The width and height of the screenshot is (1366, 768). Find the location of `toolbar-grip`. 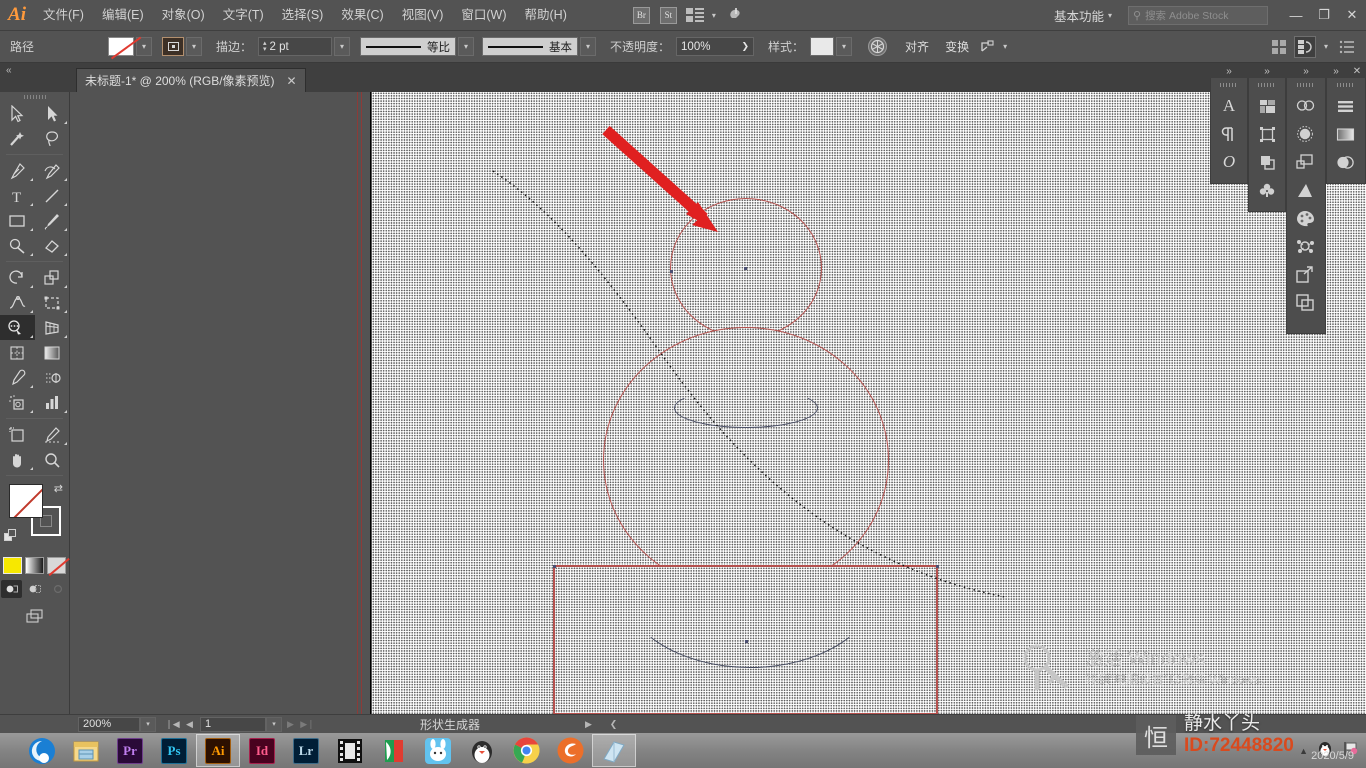

toolbar-grip is located at coordinates (34, 96).